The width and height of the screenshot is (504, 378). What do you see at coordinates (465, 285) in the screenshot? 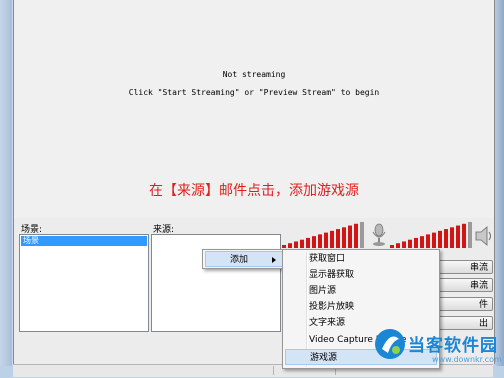
I see `preview-stream-button: 串流` at bounding box center [465, 285].